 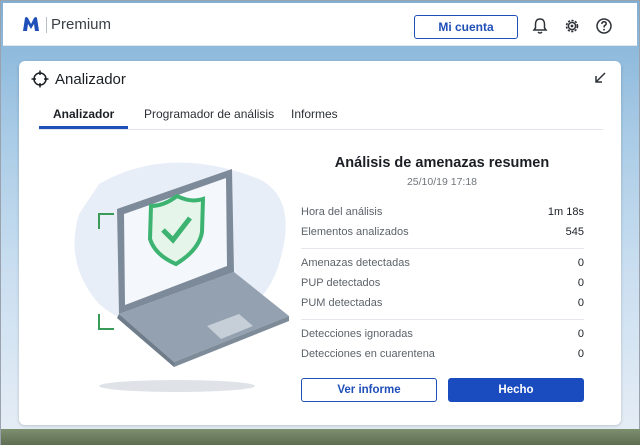 What do you see at coordinates (442, 214) in the screenshot?
I see `stat-row: Hora del análisis 1m 18s` at bounding box center [442, 214].